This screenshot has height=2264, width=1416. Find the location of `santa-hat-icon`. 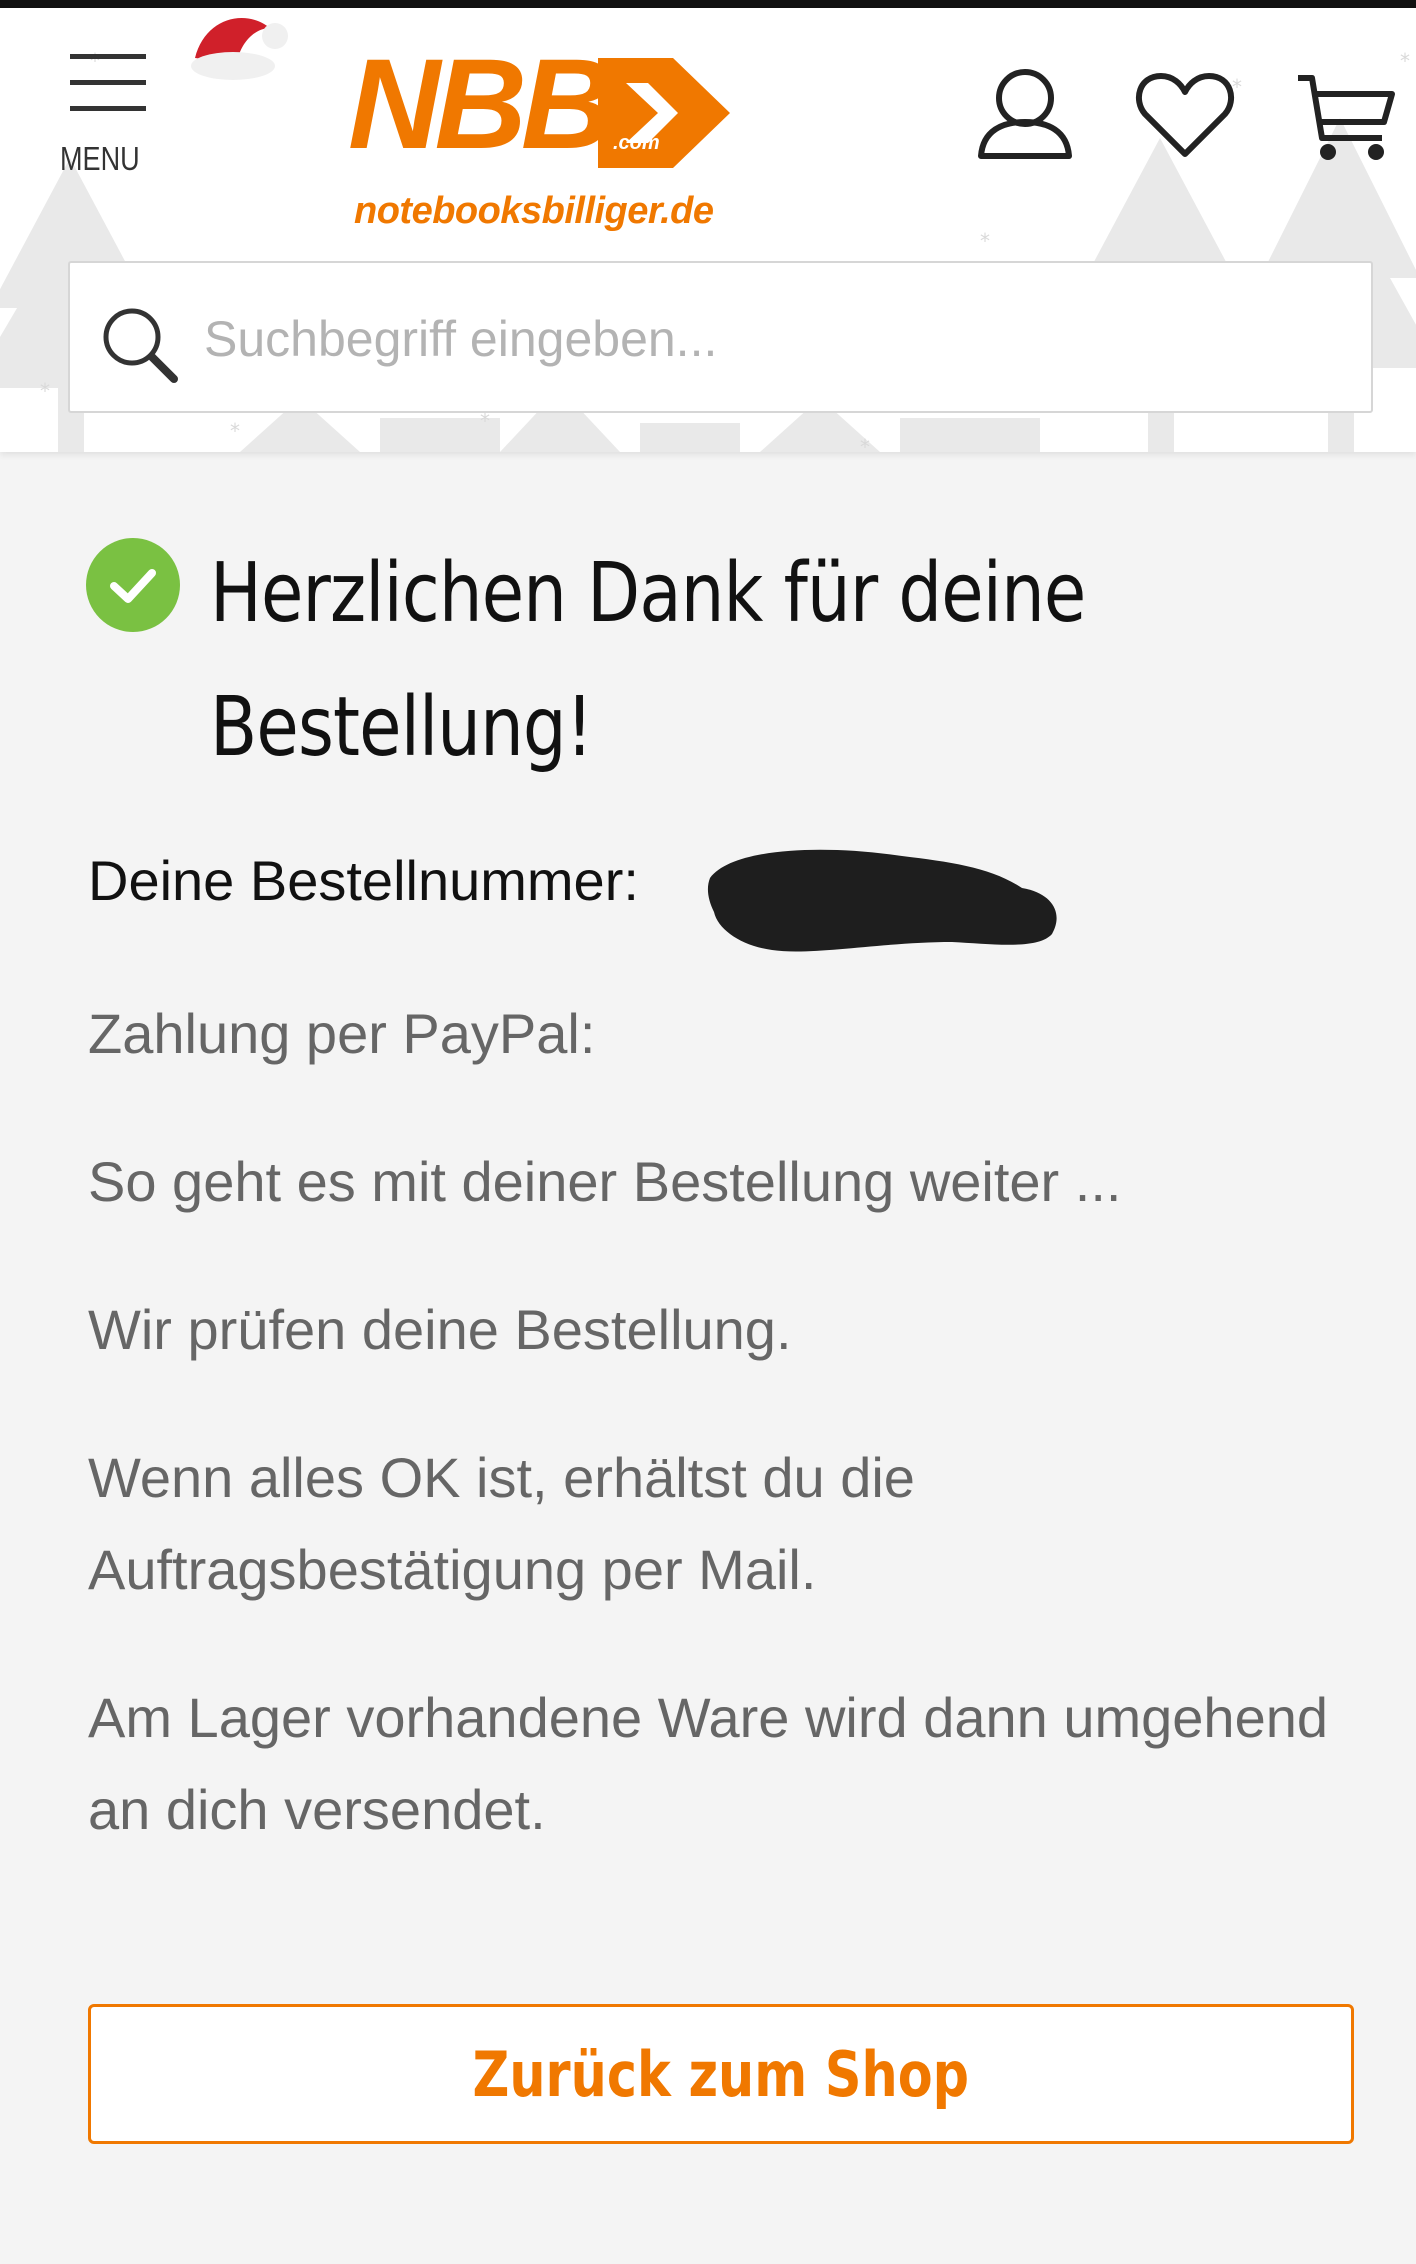

santa-hat-icon is located at coordinates (239, 49).